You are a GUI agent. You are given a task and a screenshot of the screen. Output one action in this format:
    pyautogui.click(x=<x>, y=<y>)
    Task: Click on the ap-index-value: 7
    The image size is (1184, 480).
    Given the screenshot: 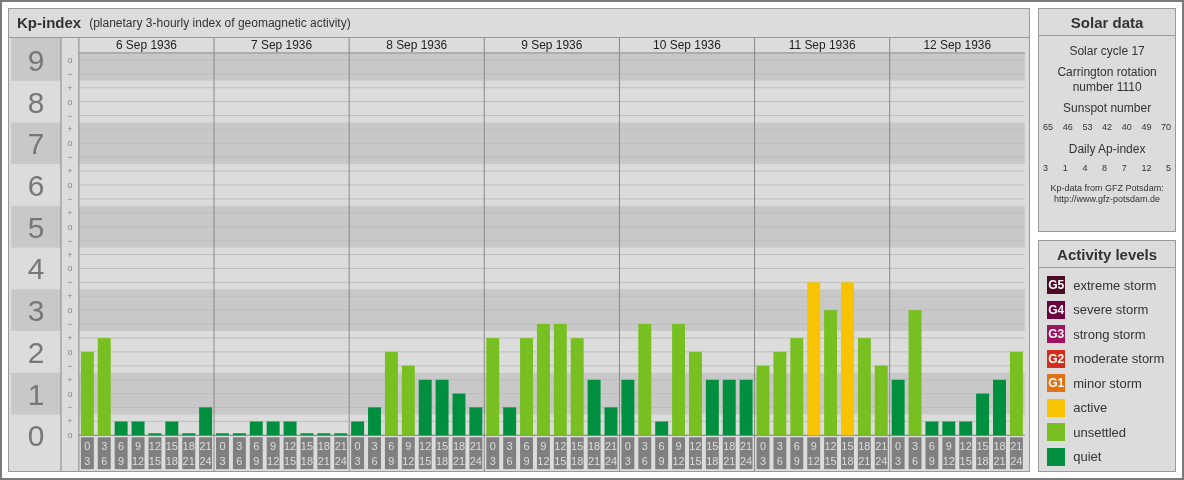 What is the action you would take?
    pyautogui.click(x=1124, y=168)
    